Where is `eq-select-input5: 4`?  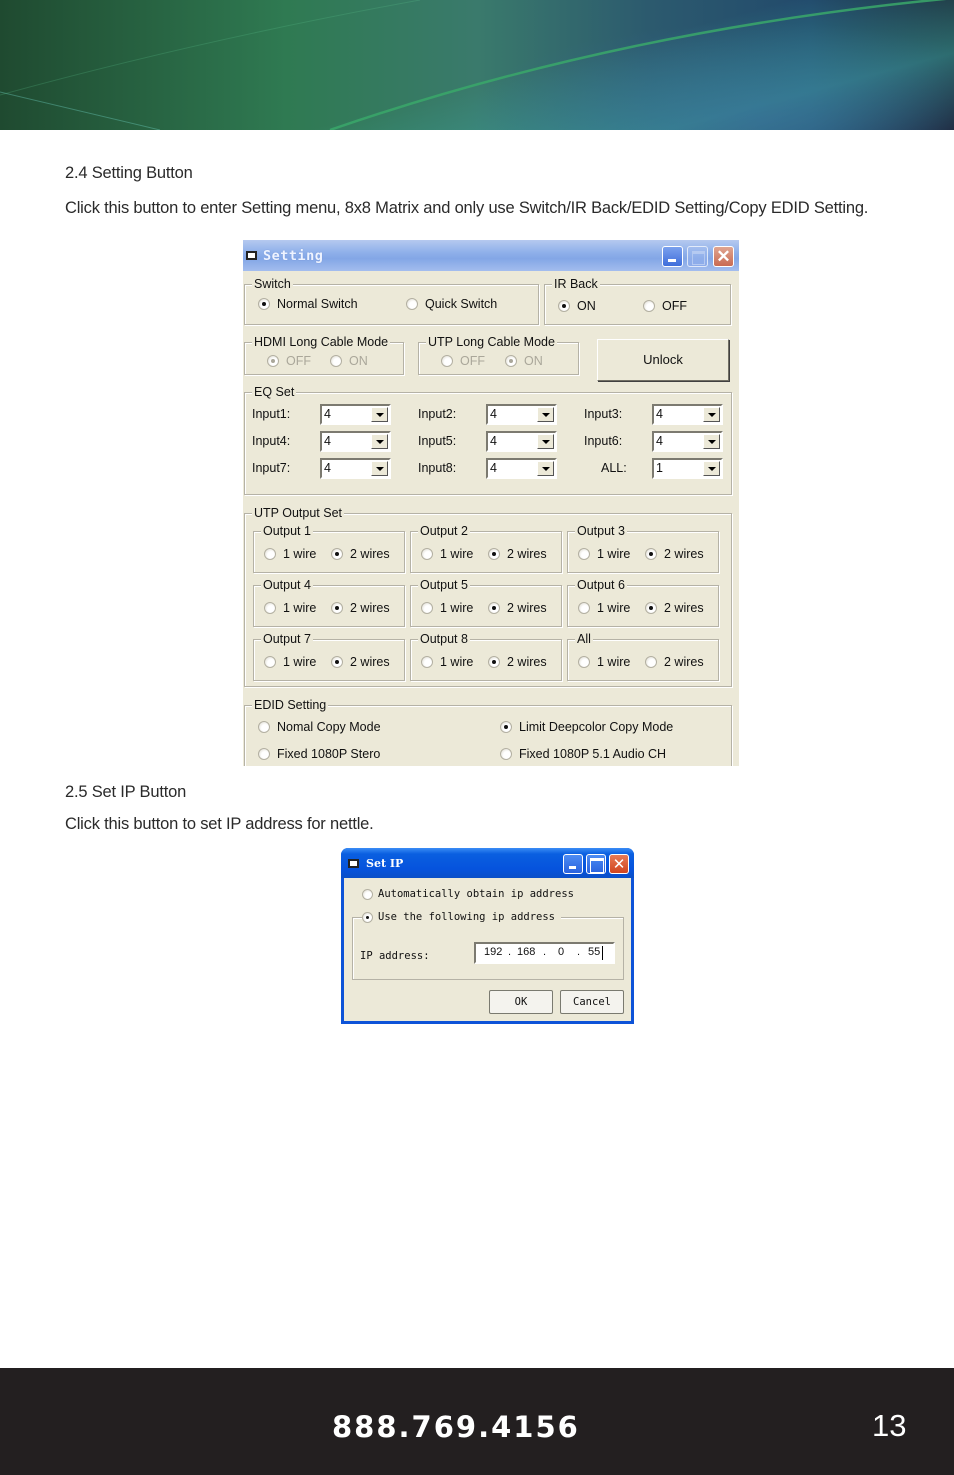
eq-select-input5: 4 is located at coordinates (521, 441).